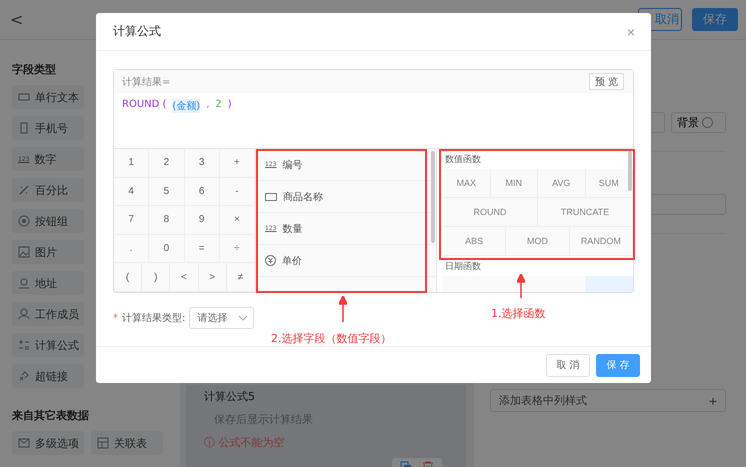 The image size is (746, 467). What do you see at coordinates (24, 443) in the screenshot?
I see `envelope-icon` at bounding box center [24, 443].